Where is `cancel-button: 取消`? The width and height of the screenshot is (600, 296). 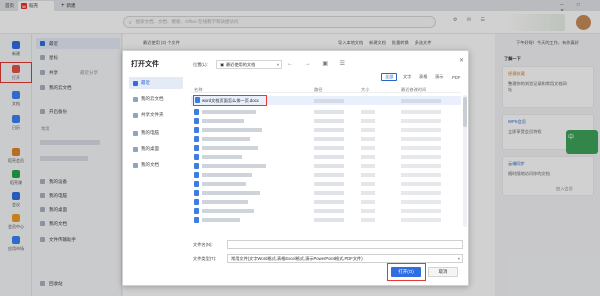 cancel-button: 取消 is located at coordinates (443, 272).